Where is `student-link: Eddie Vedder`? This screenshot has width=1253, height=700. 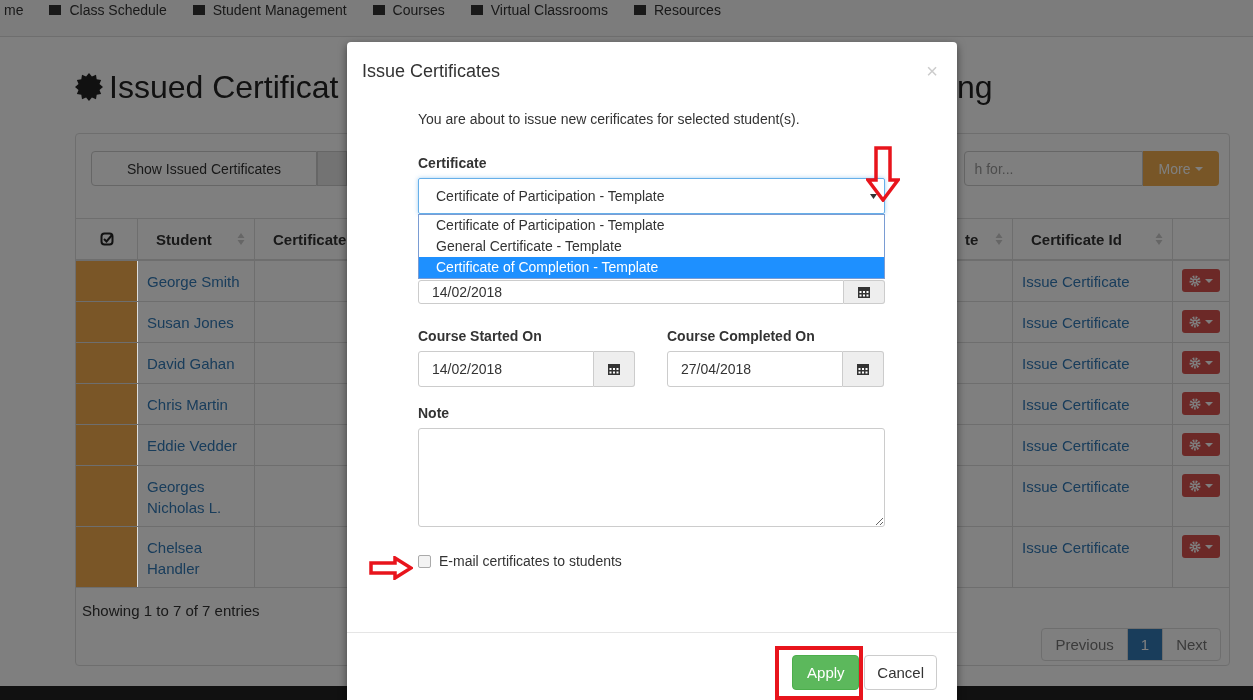
student-link: Eddie Vedder is located at coordinates (192, 445).